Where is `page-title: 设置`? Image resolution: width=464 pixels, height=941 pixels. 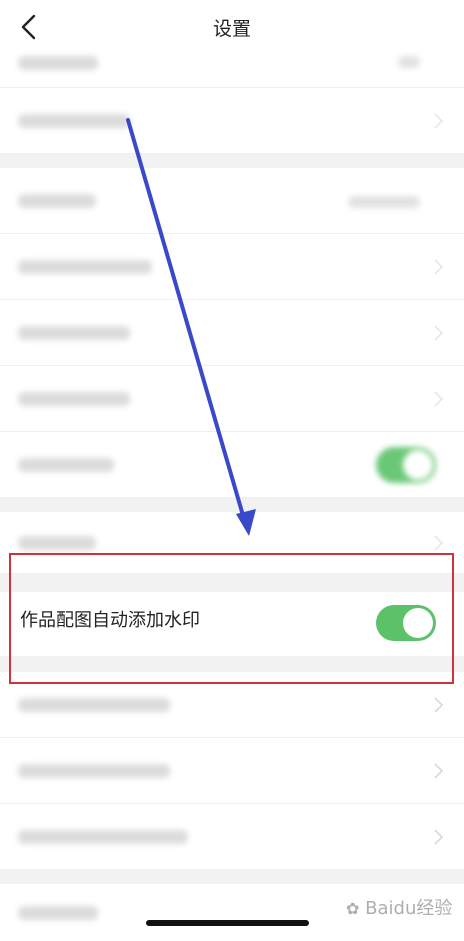 page-title: 设置 is located at coordinates (231, 29).